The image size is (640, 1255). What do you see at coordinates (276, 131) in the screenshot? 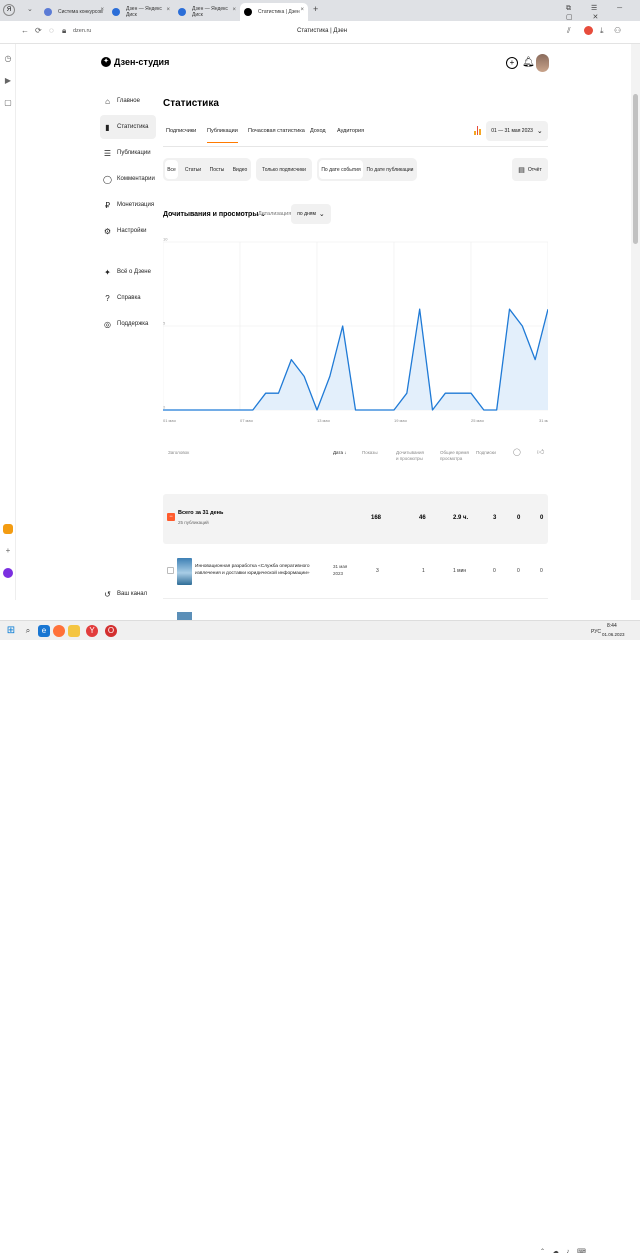
I see `tab-hourly: Почасовая статистика` at bounding box center [276, 131].